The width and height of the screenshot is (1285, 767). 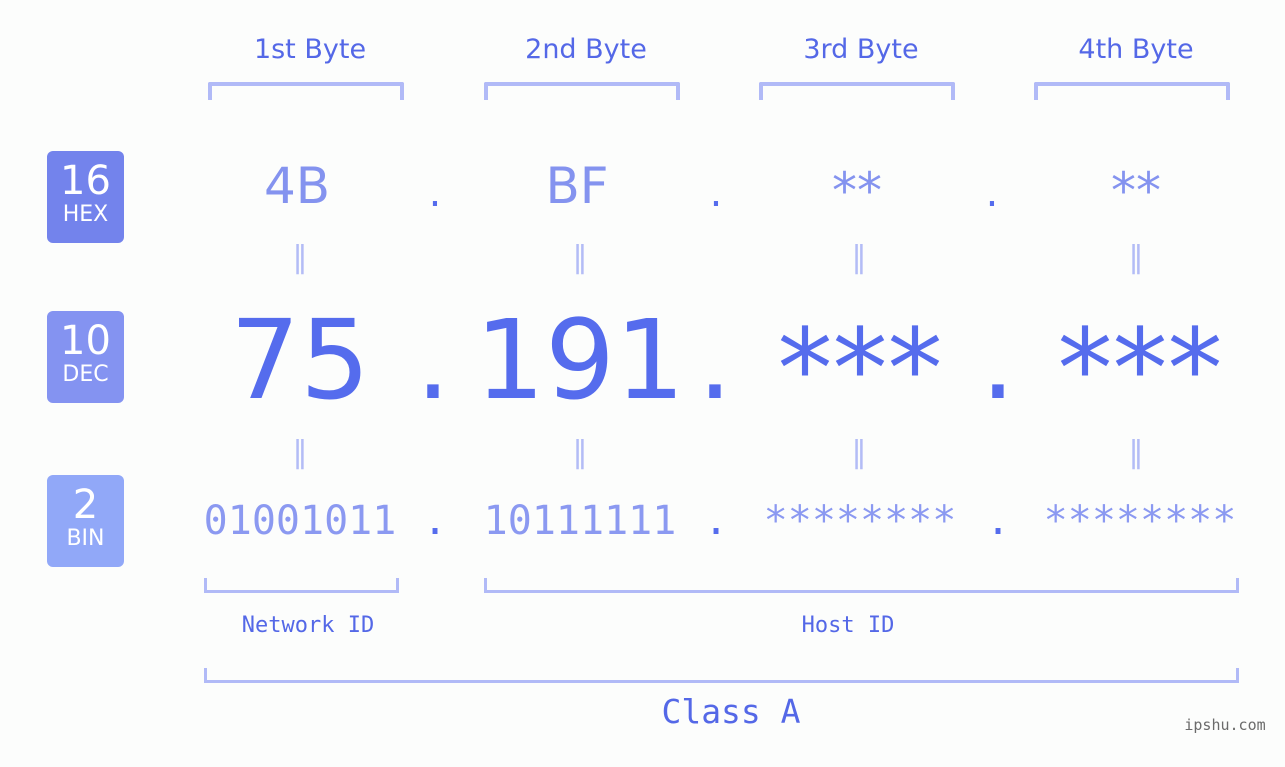 I want to click on byte-title-3: 3rd Byte, so click(x=861, y=49).